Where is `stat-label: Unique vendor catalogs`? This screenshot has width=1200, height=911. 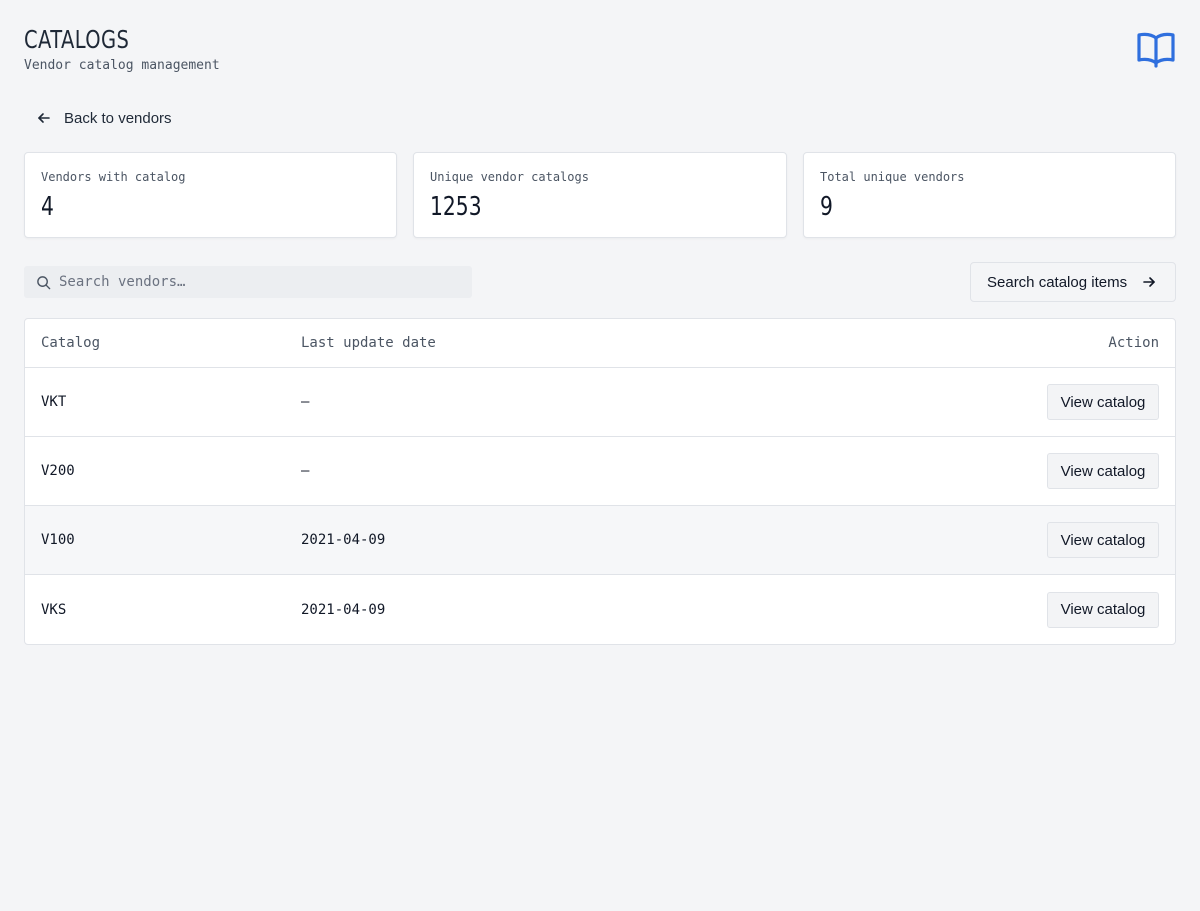
stat-label: Unique vendor catalogs is located at coordinates (509, 177).